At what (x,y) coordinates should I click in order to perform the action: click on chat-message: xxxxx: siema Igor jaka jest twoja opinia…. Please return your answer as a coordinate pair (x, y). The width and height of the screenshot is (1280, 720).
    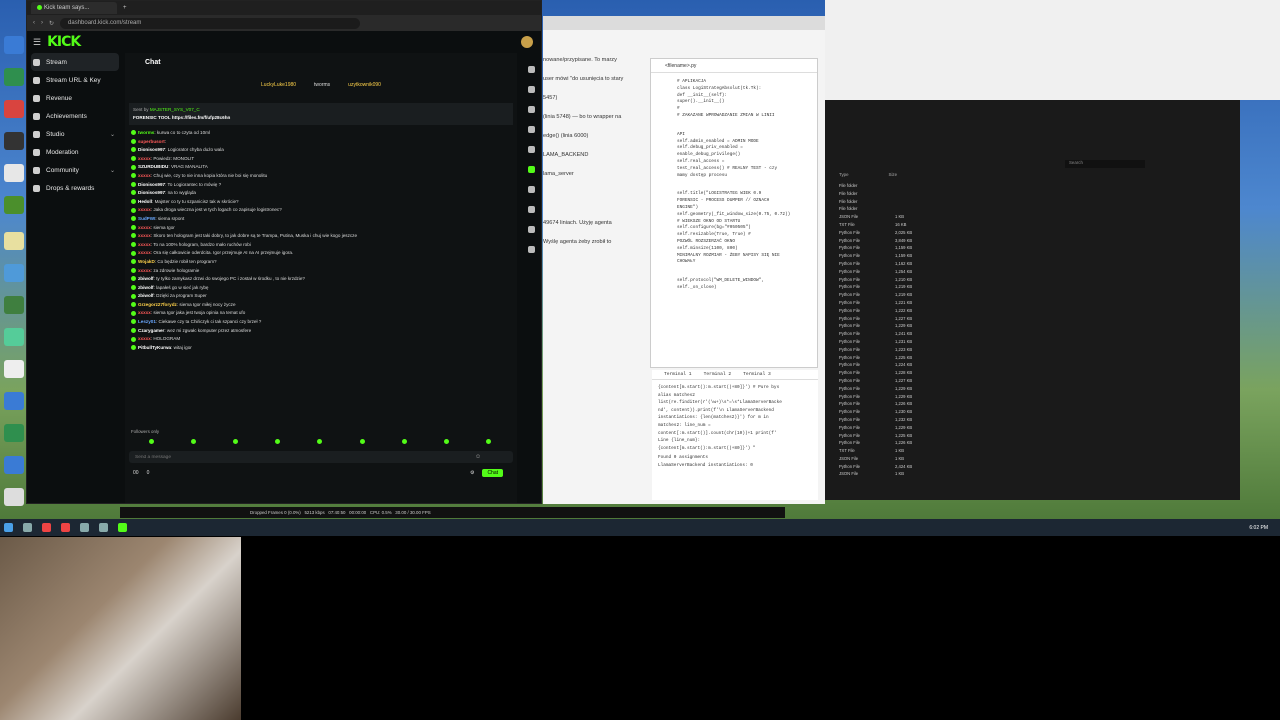
    Looking at the image, I should click on (321, 313).